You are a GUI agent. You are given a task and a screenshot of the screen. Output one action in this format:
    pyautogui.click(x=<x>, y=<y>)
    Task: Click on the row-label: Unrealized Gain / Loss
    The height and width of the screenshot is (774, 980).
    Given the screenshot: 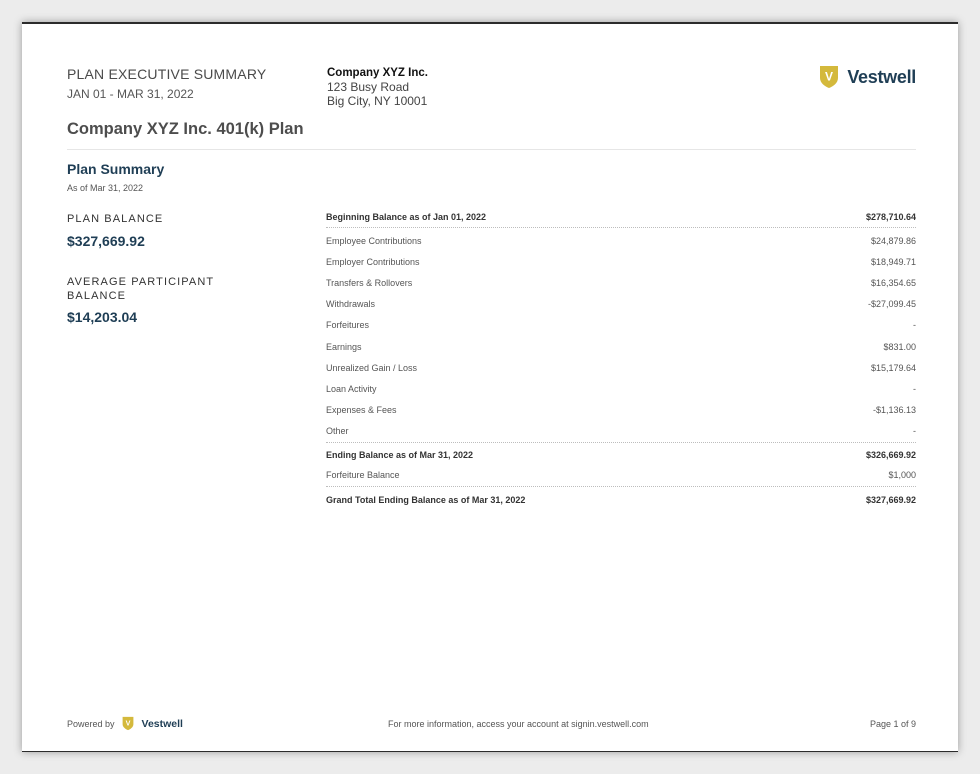 What is the action you would take?
    pyautogui.click(x=372, y=367)
    